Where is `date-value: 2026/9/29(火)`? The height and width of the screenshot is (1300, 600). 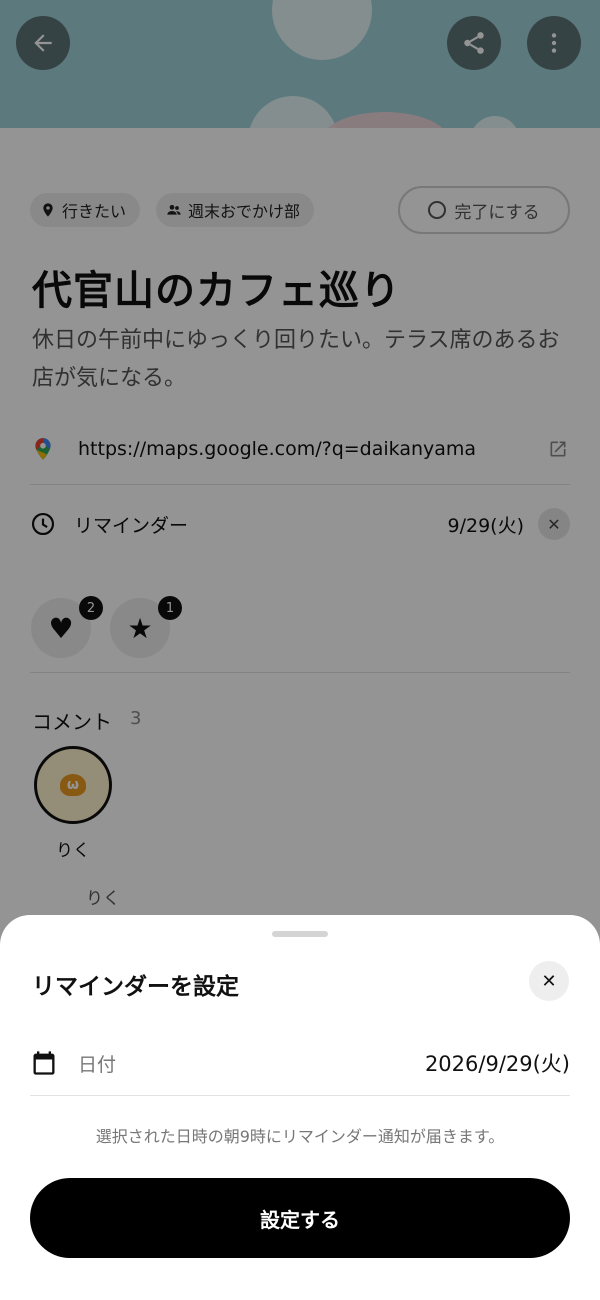
date-value: 2026/9/29(火) is located at coordinates (497, 1063).